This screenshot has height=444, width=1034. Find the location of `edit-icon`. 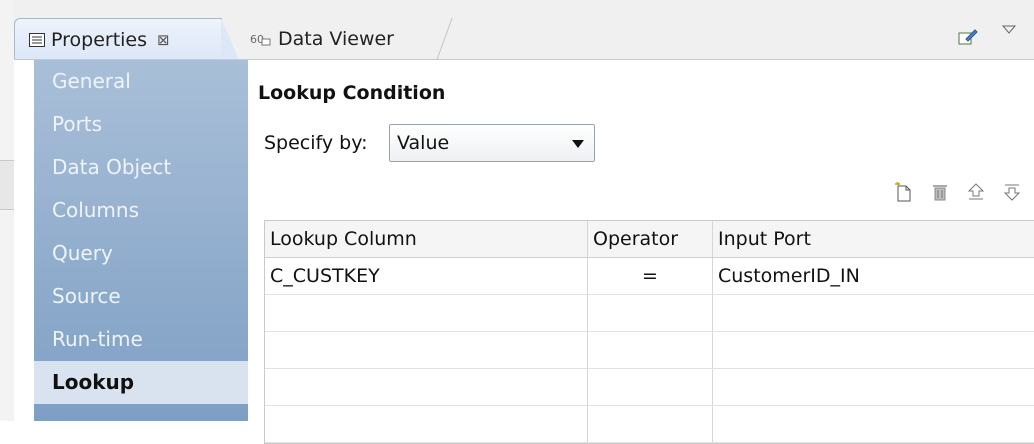

edit-icon is located at coordinates (968, 39).